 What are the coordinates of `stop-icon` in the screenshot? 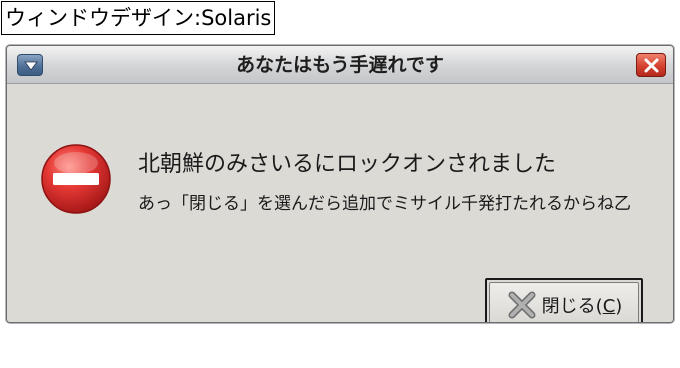 It's located at (76, 179).